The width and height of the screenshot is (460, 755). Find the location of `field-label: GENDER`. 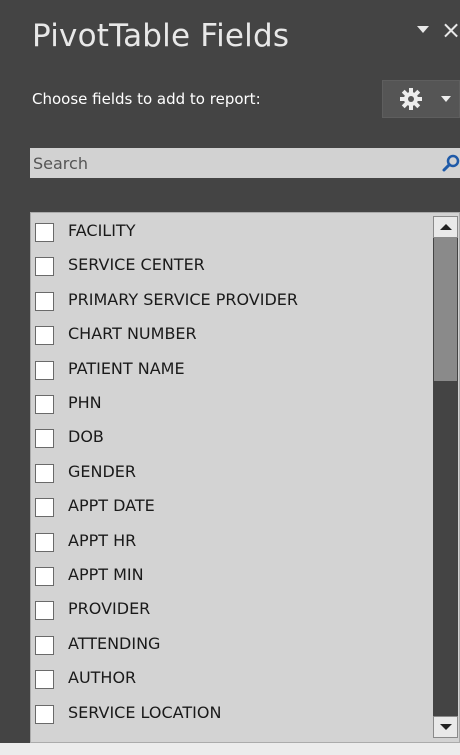

field-label: GENDER is located at coordinates (102, 471).